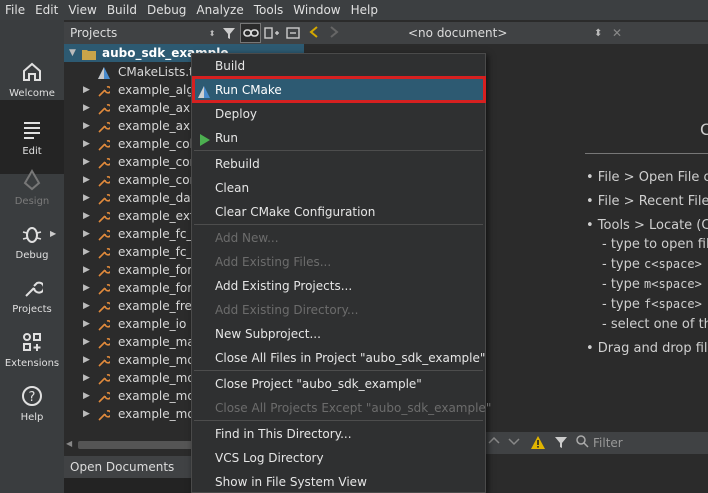 The image size is (708, 493). What do you see at coordinates (166, 10) in the screenshot?
I see `menu-debug: Debug` at bounding box center [166, 10].